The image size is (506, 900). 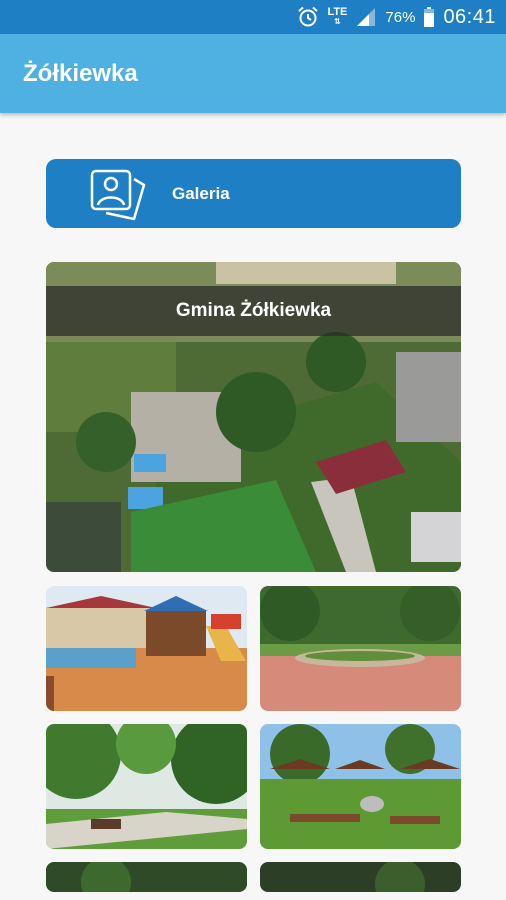 I want to click on playground-tile, so click(x=146, y=648).